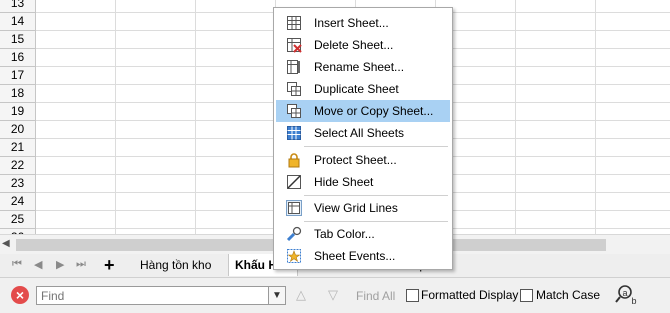 The image size is (670, 313). Describe the element at coordinates (294, 89) in the screenshot. I see `duplicate-sheet-icon` at that location.